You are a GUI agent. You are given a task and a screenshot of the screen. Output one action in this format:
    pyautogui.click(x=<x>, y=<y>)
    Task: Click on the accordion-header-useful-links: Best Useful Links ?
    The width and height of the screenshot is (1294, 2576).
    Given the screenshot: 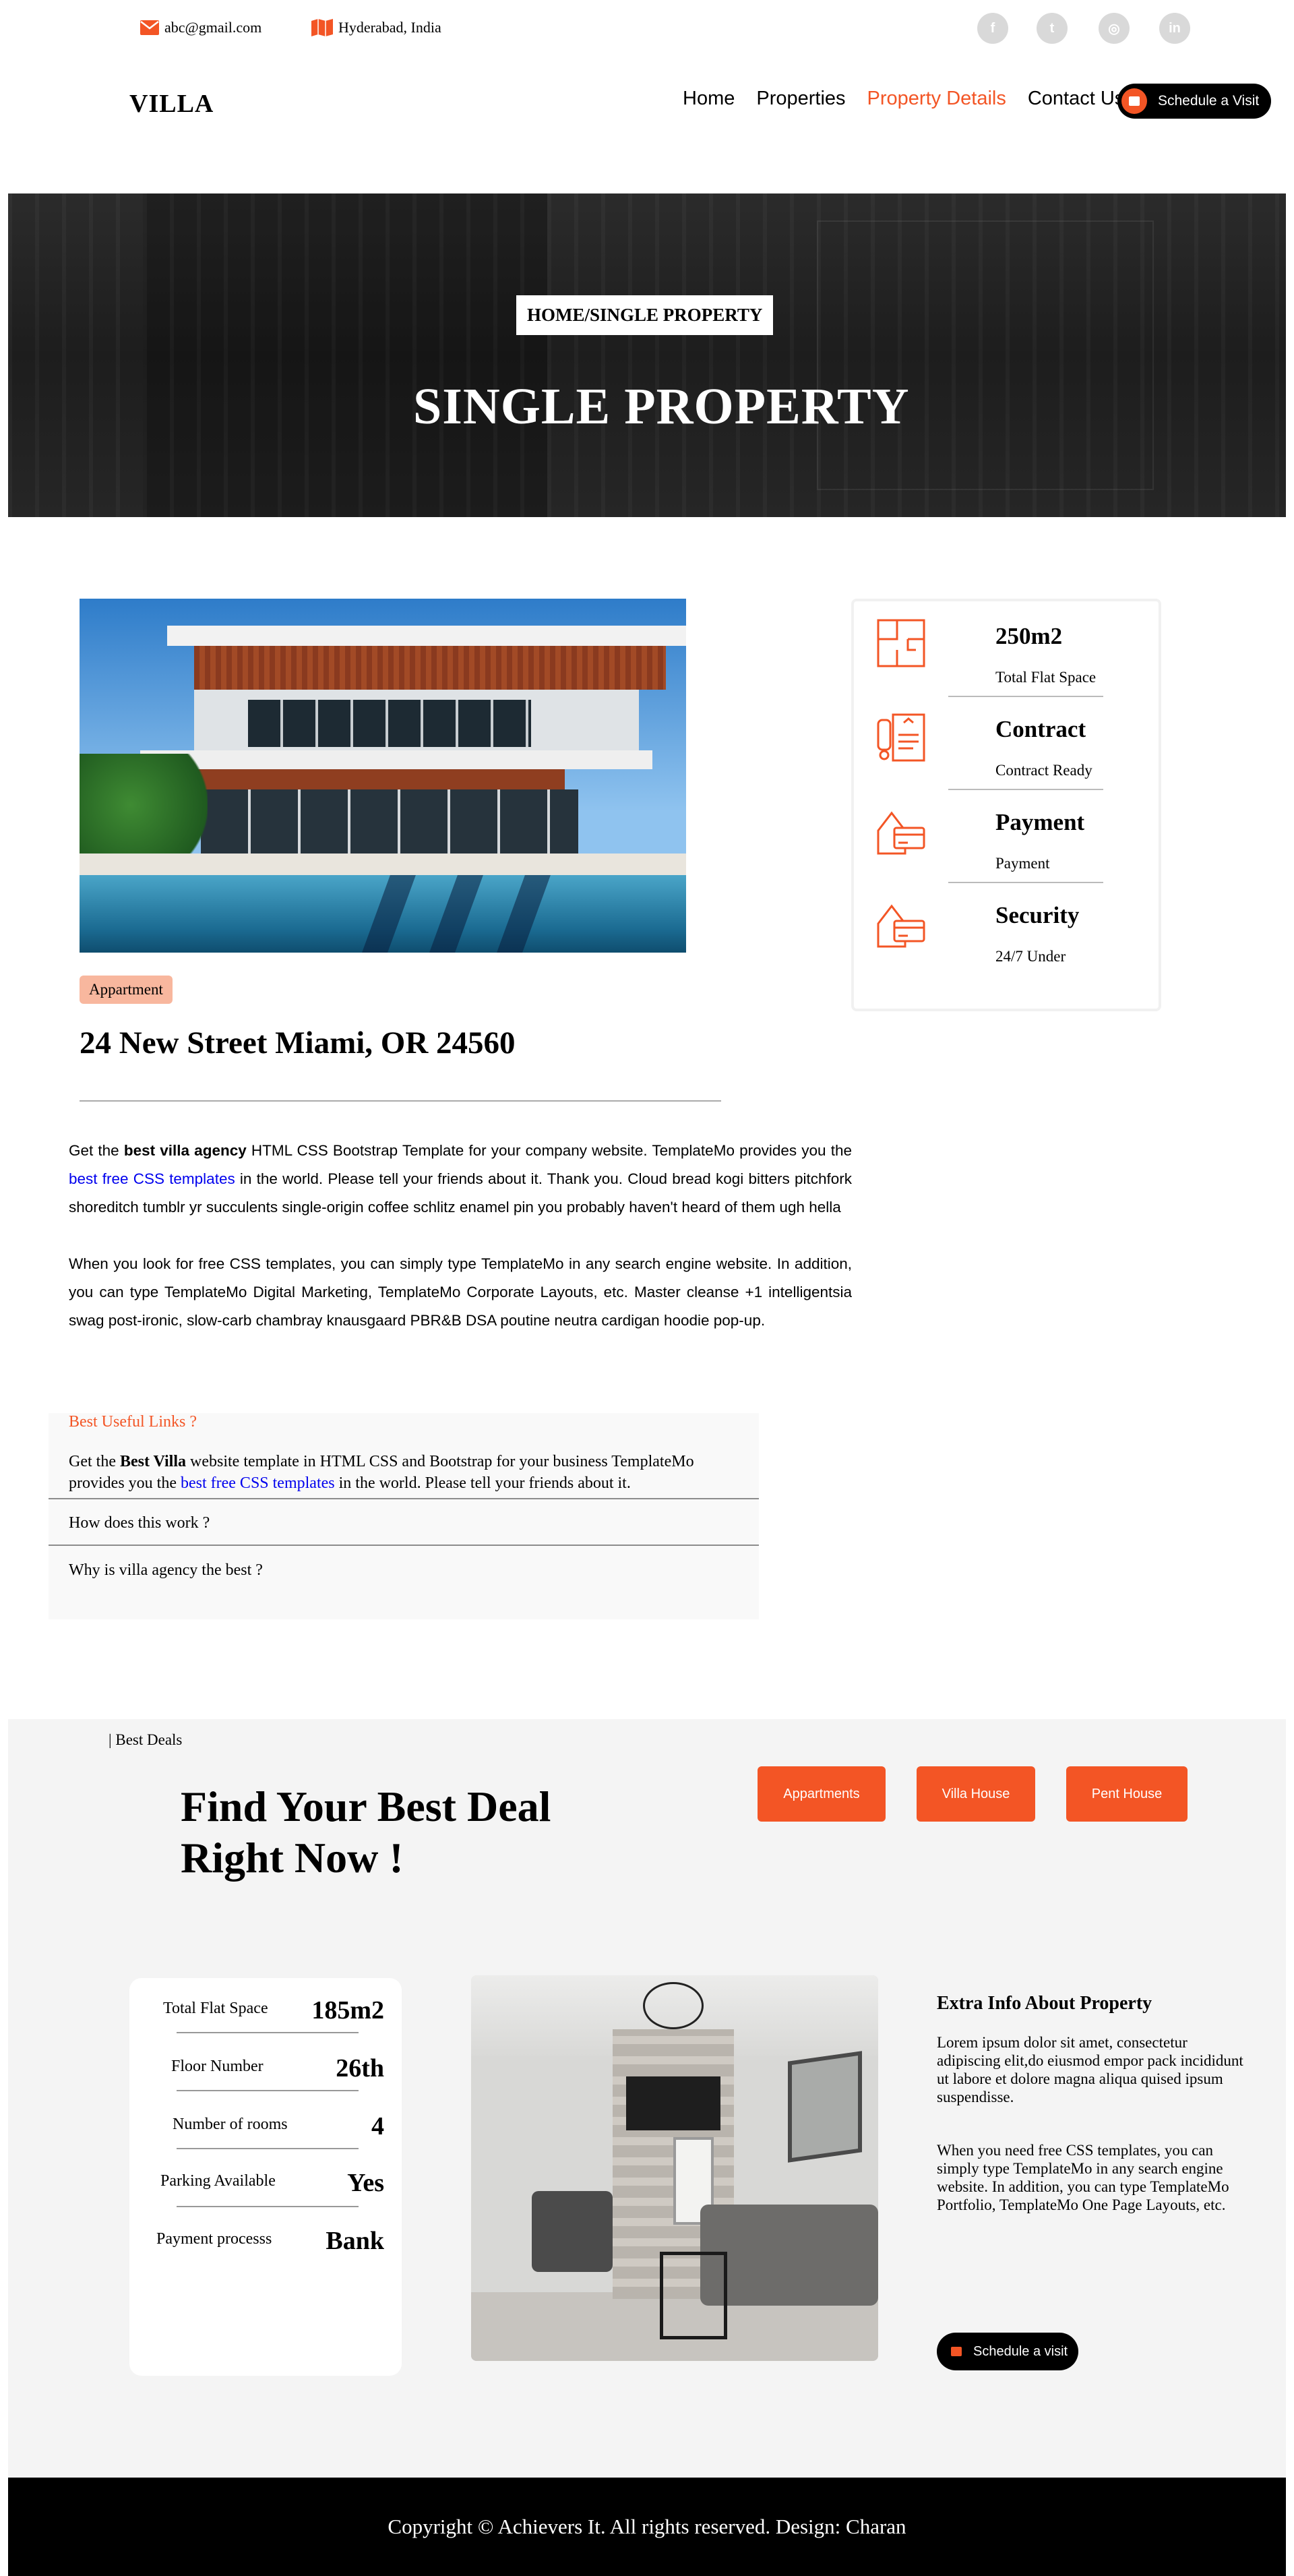 What is the action you would take?
    pyautogui.click(x=133, y=1422)
    